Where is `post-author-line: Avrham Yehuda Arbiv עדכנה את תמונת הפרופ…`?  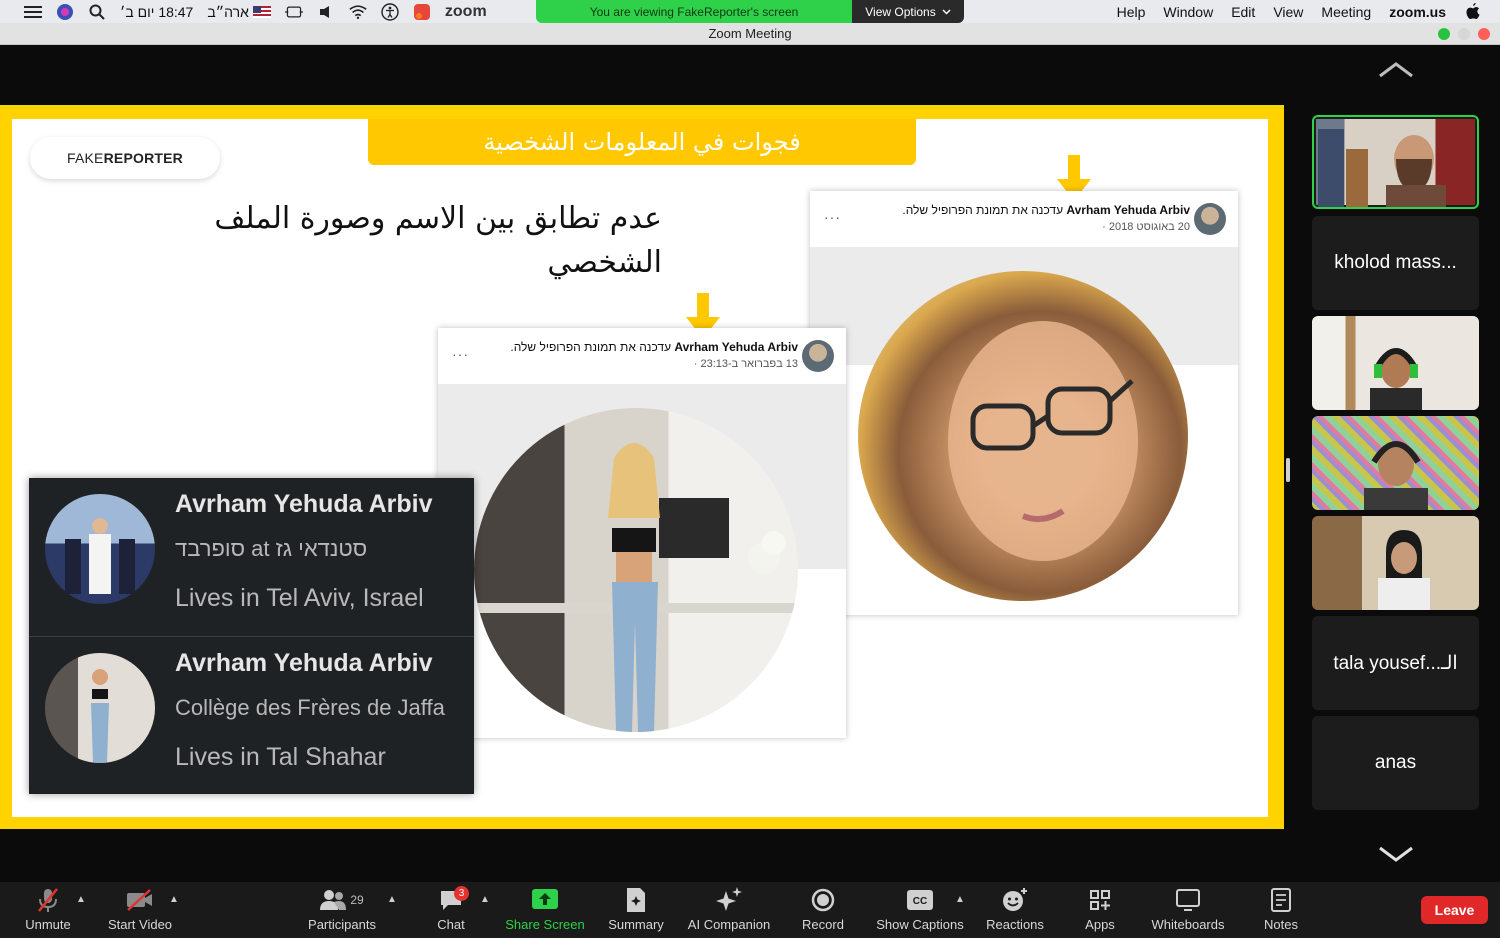
post-author-line: Avrham Yehuda Arbiv עדכנה את תמונת הפרופ… is located at coordinates (654, 347).